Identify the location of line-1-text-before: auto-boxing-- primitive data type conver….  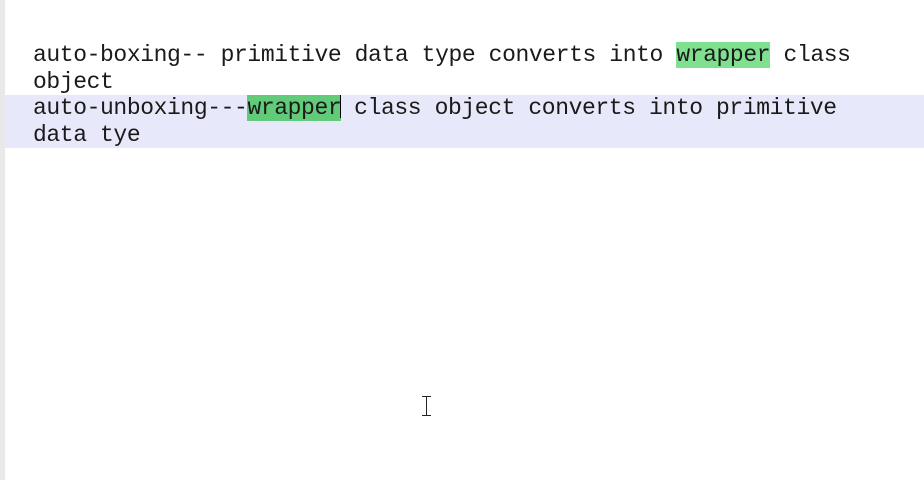
(355, 55).